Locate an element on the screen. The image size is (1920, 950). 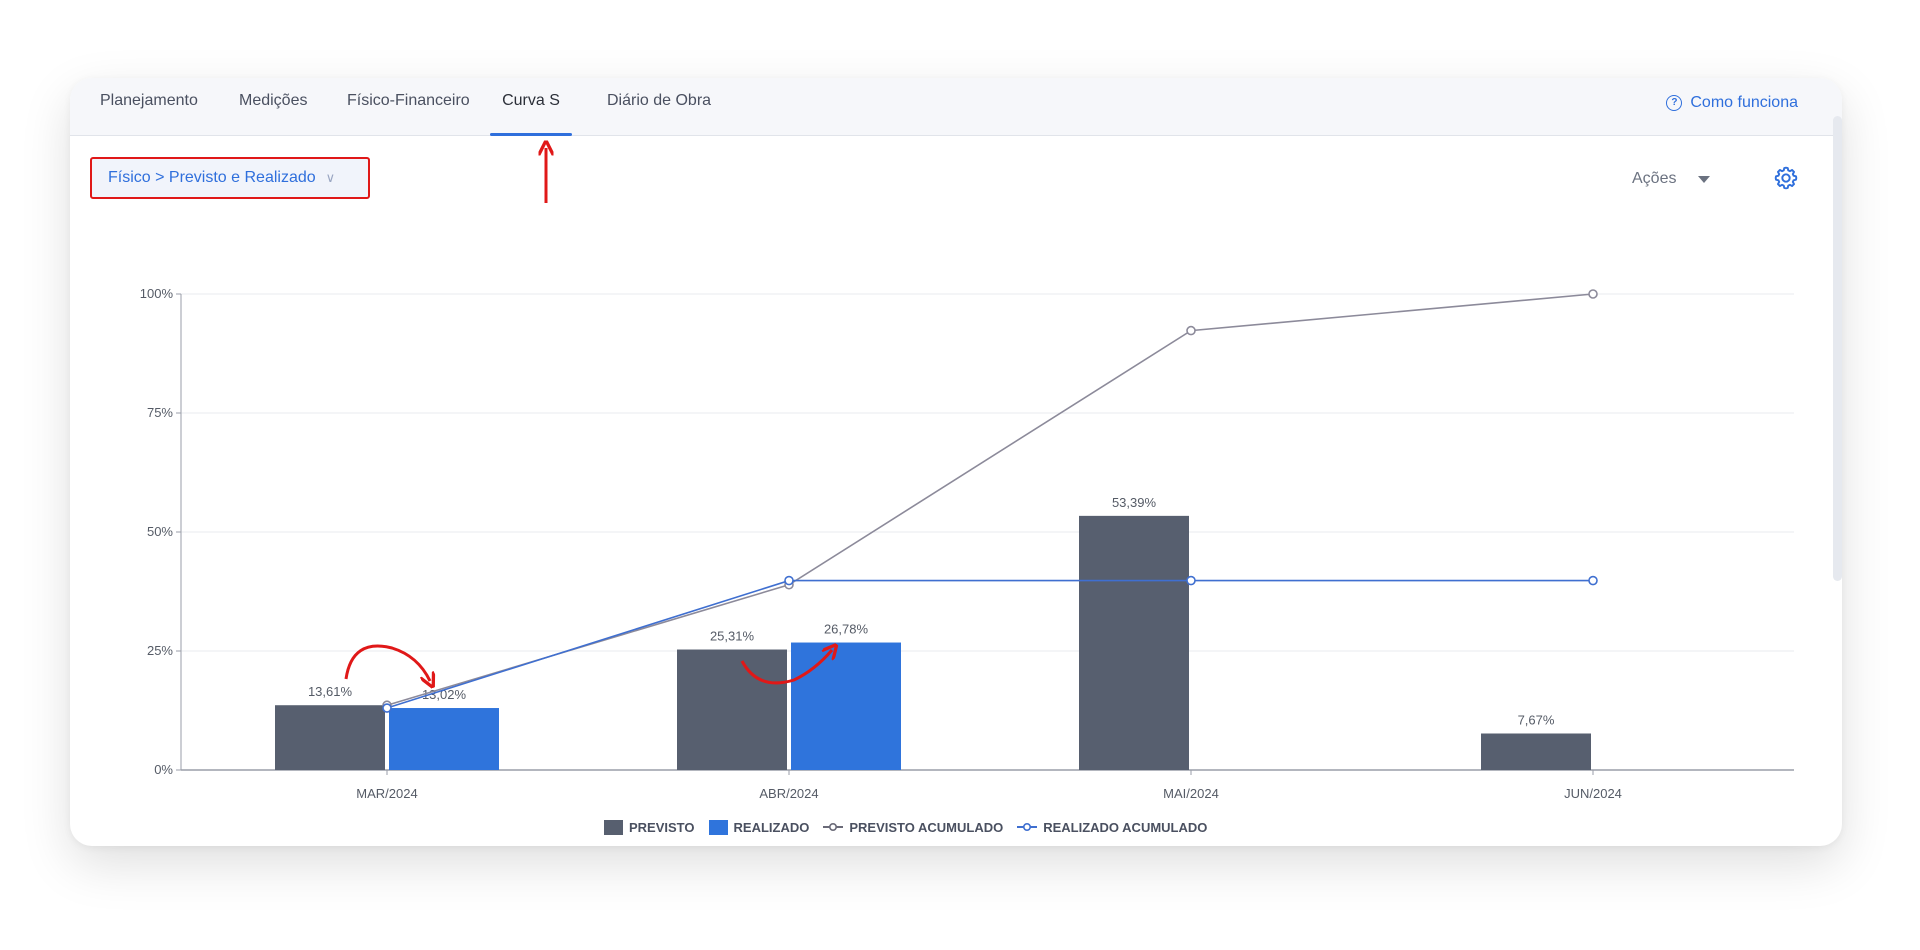
y-tick-label: 25% is located at coordinates (160, 650).